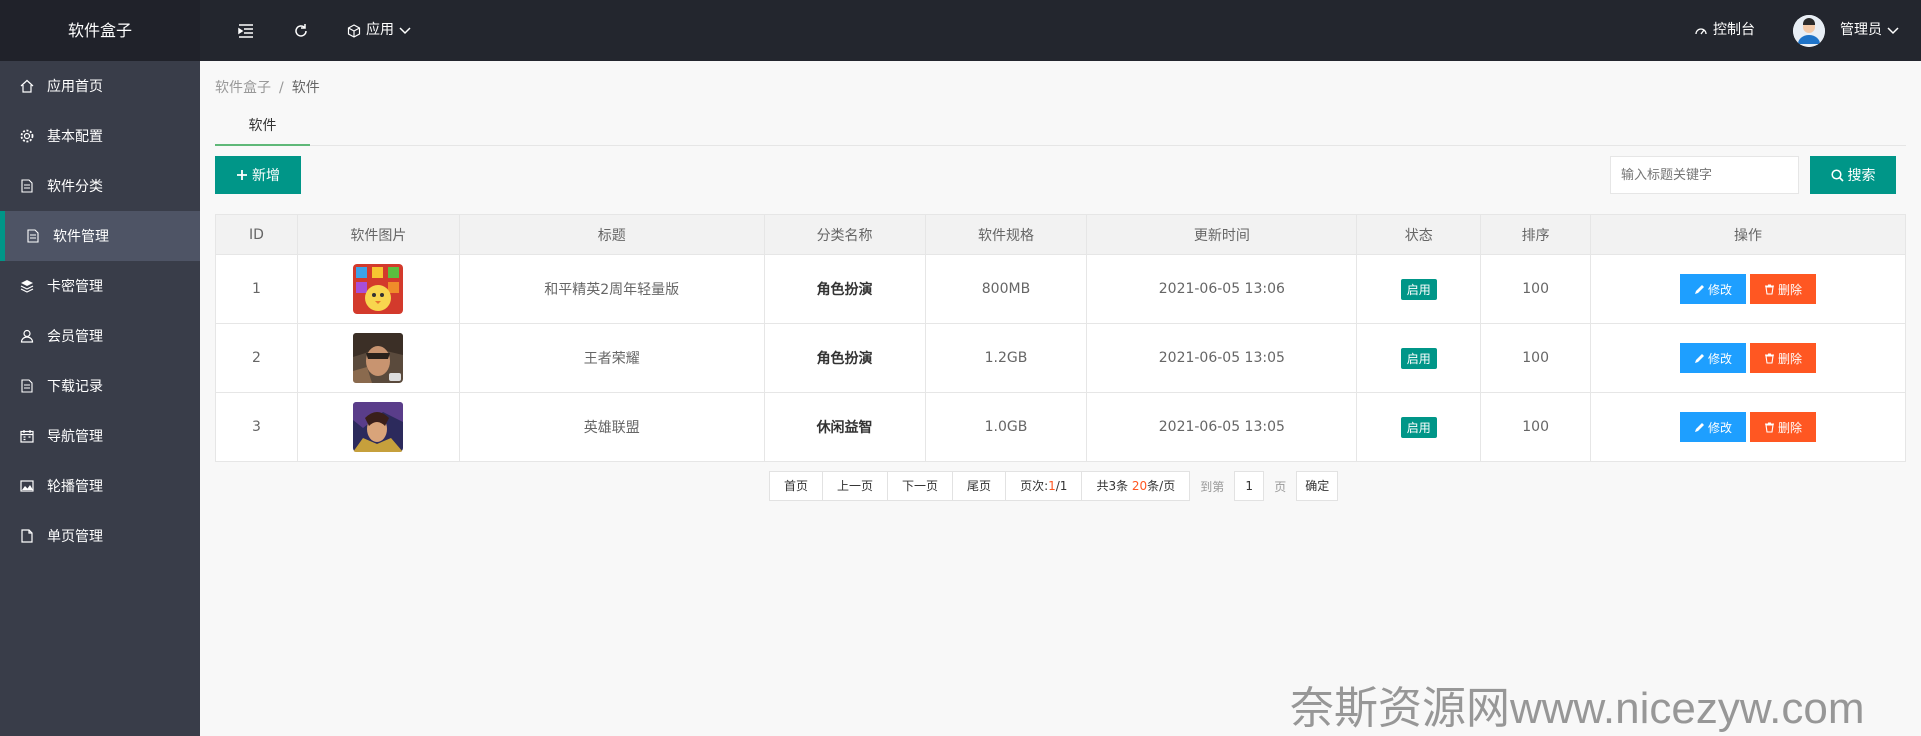 The height and width of the screenshot is (736, 1921). What do you see at coordinates (796, 486) in the screenshot?
I see `page-first: 首页` at bounding box center [796, 486].